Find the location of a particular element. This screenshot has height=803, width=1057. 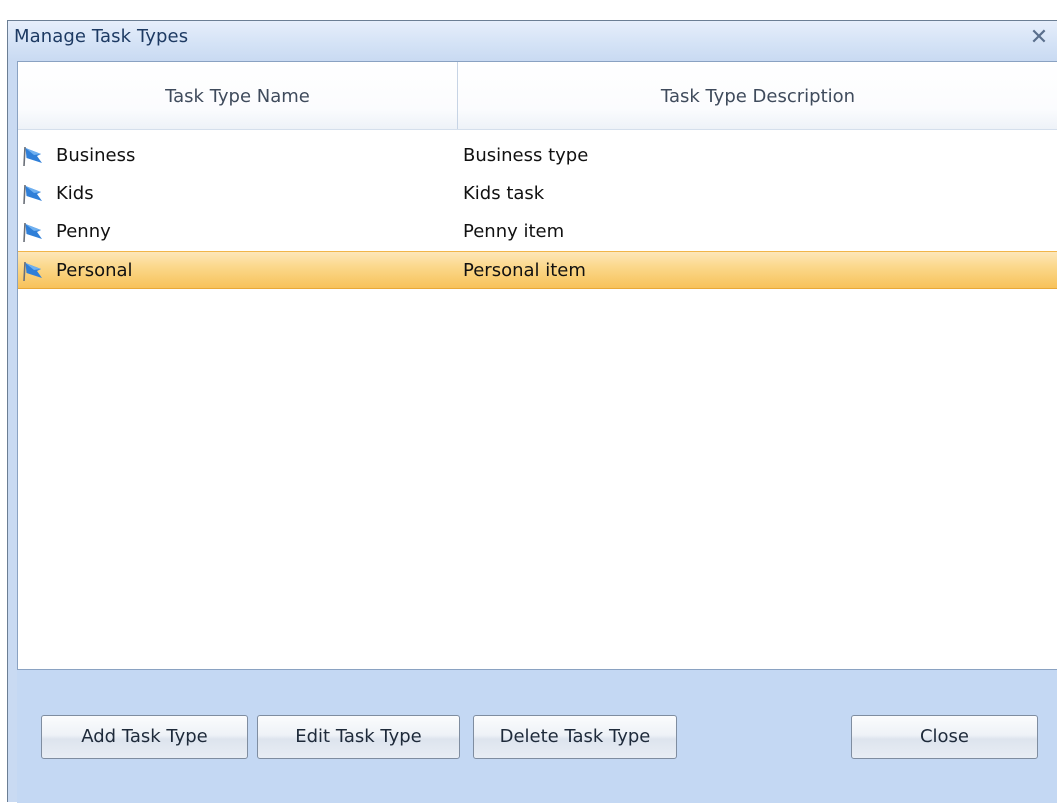

task-type-description: Kids task is located at coordinates (504, 193).